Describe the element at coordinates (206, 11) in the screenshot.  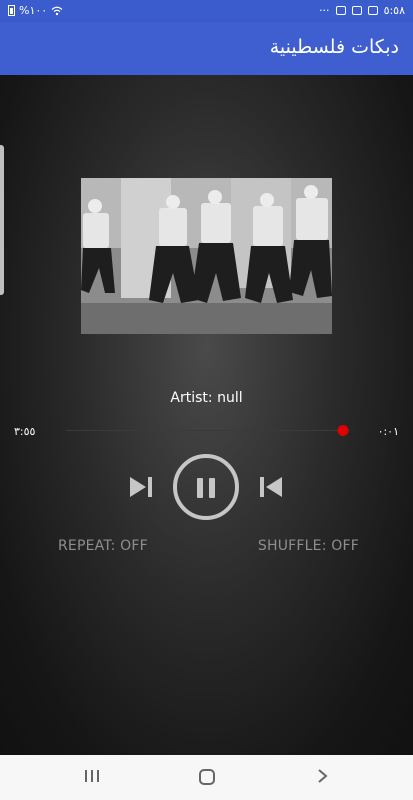
I see `status-bar: %١٠٠ ··· ٥:٥٨` at that location.